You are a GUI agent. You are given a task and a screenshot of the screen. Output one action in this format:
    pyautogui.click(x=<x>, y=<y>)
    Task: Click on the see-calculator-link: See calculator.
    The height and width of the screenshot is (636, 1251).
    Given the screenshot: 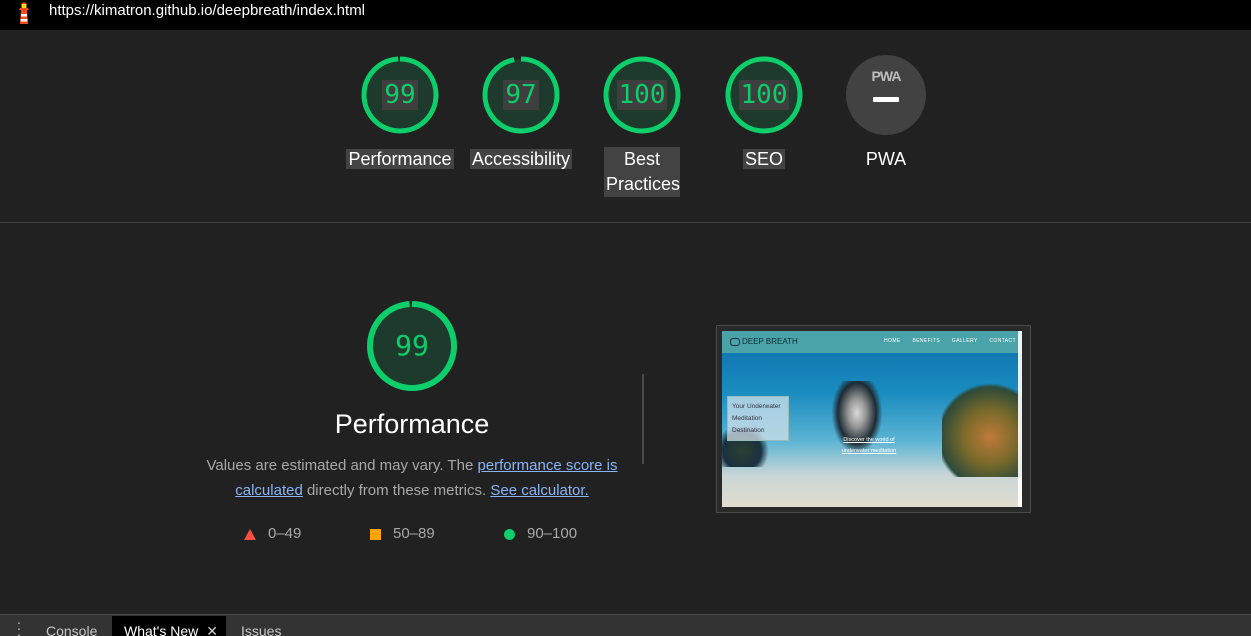 What is the action you would take?
    pyautogui.click(x=539, y=490)
    